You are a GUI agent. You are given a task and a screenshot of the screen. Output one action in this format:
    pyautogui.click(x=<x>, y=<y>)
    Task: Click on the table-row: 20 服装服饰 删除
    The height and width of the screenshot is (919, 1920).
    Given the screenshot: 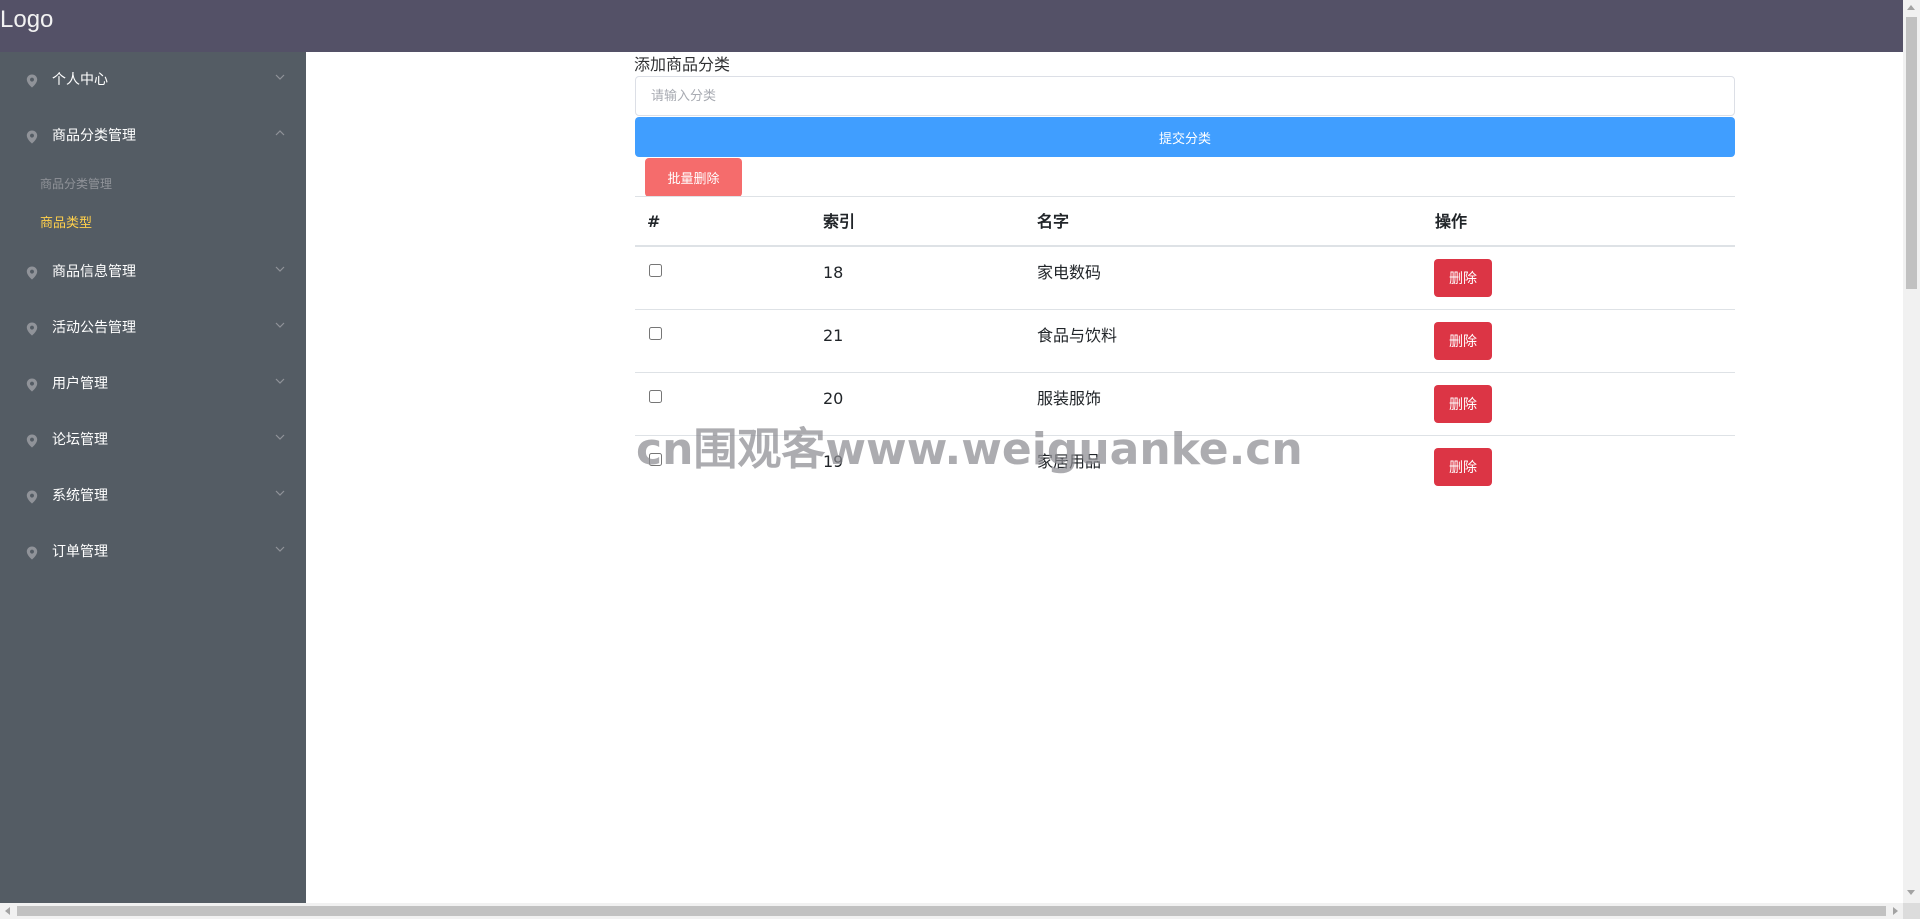 What is the action you would take?
    pyautogui.click(x=1185, y=404)
    